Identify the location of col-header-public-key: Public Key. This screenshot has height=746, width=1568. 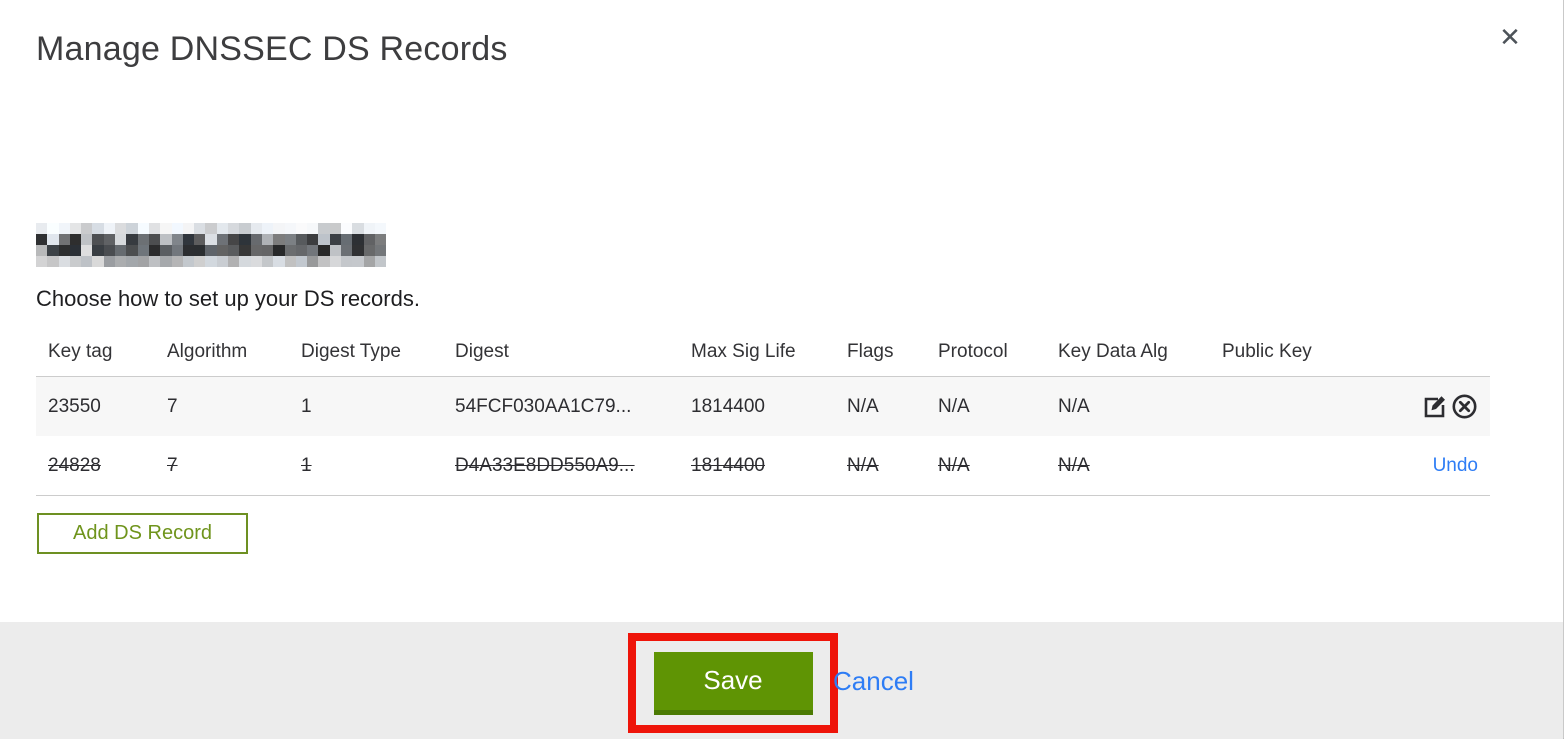
(1267, 351).